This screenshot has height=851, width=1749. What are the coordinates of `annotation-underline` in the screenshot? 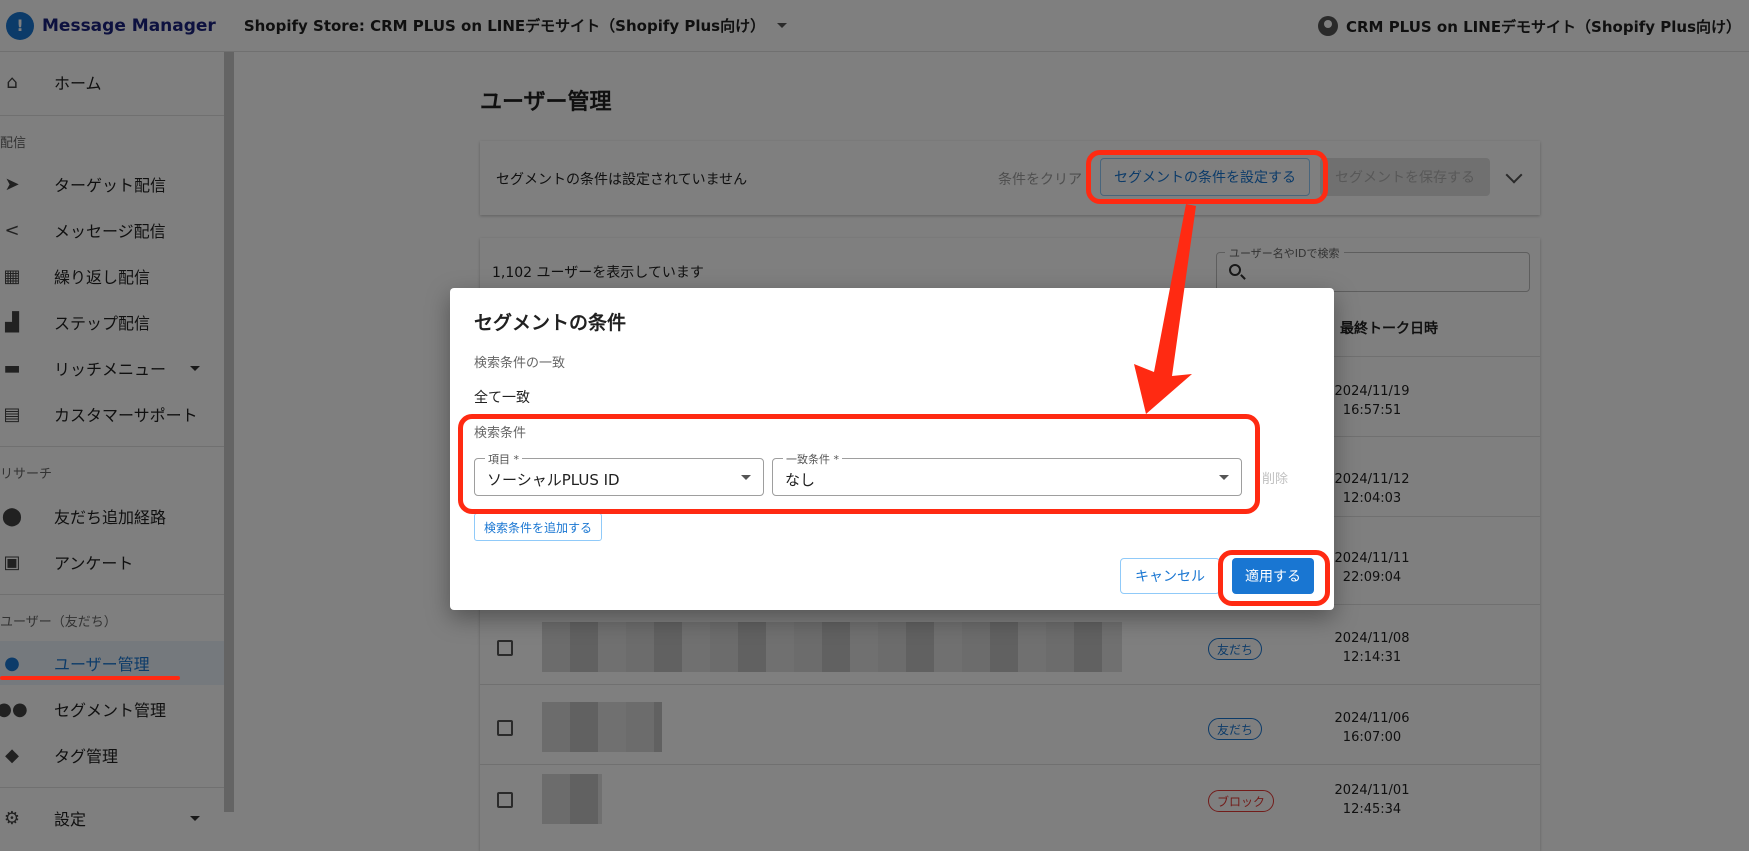 It's located at (90, 678).